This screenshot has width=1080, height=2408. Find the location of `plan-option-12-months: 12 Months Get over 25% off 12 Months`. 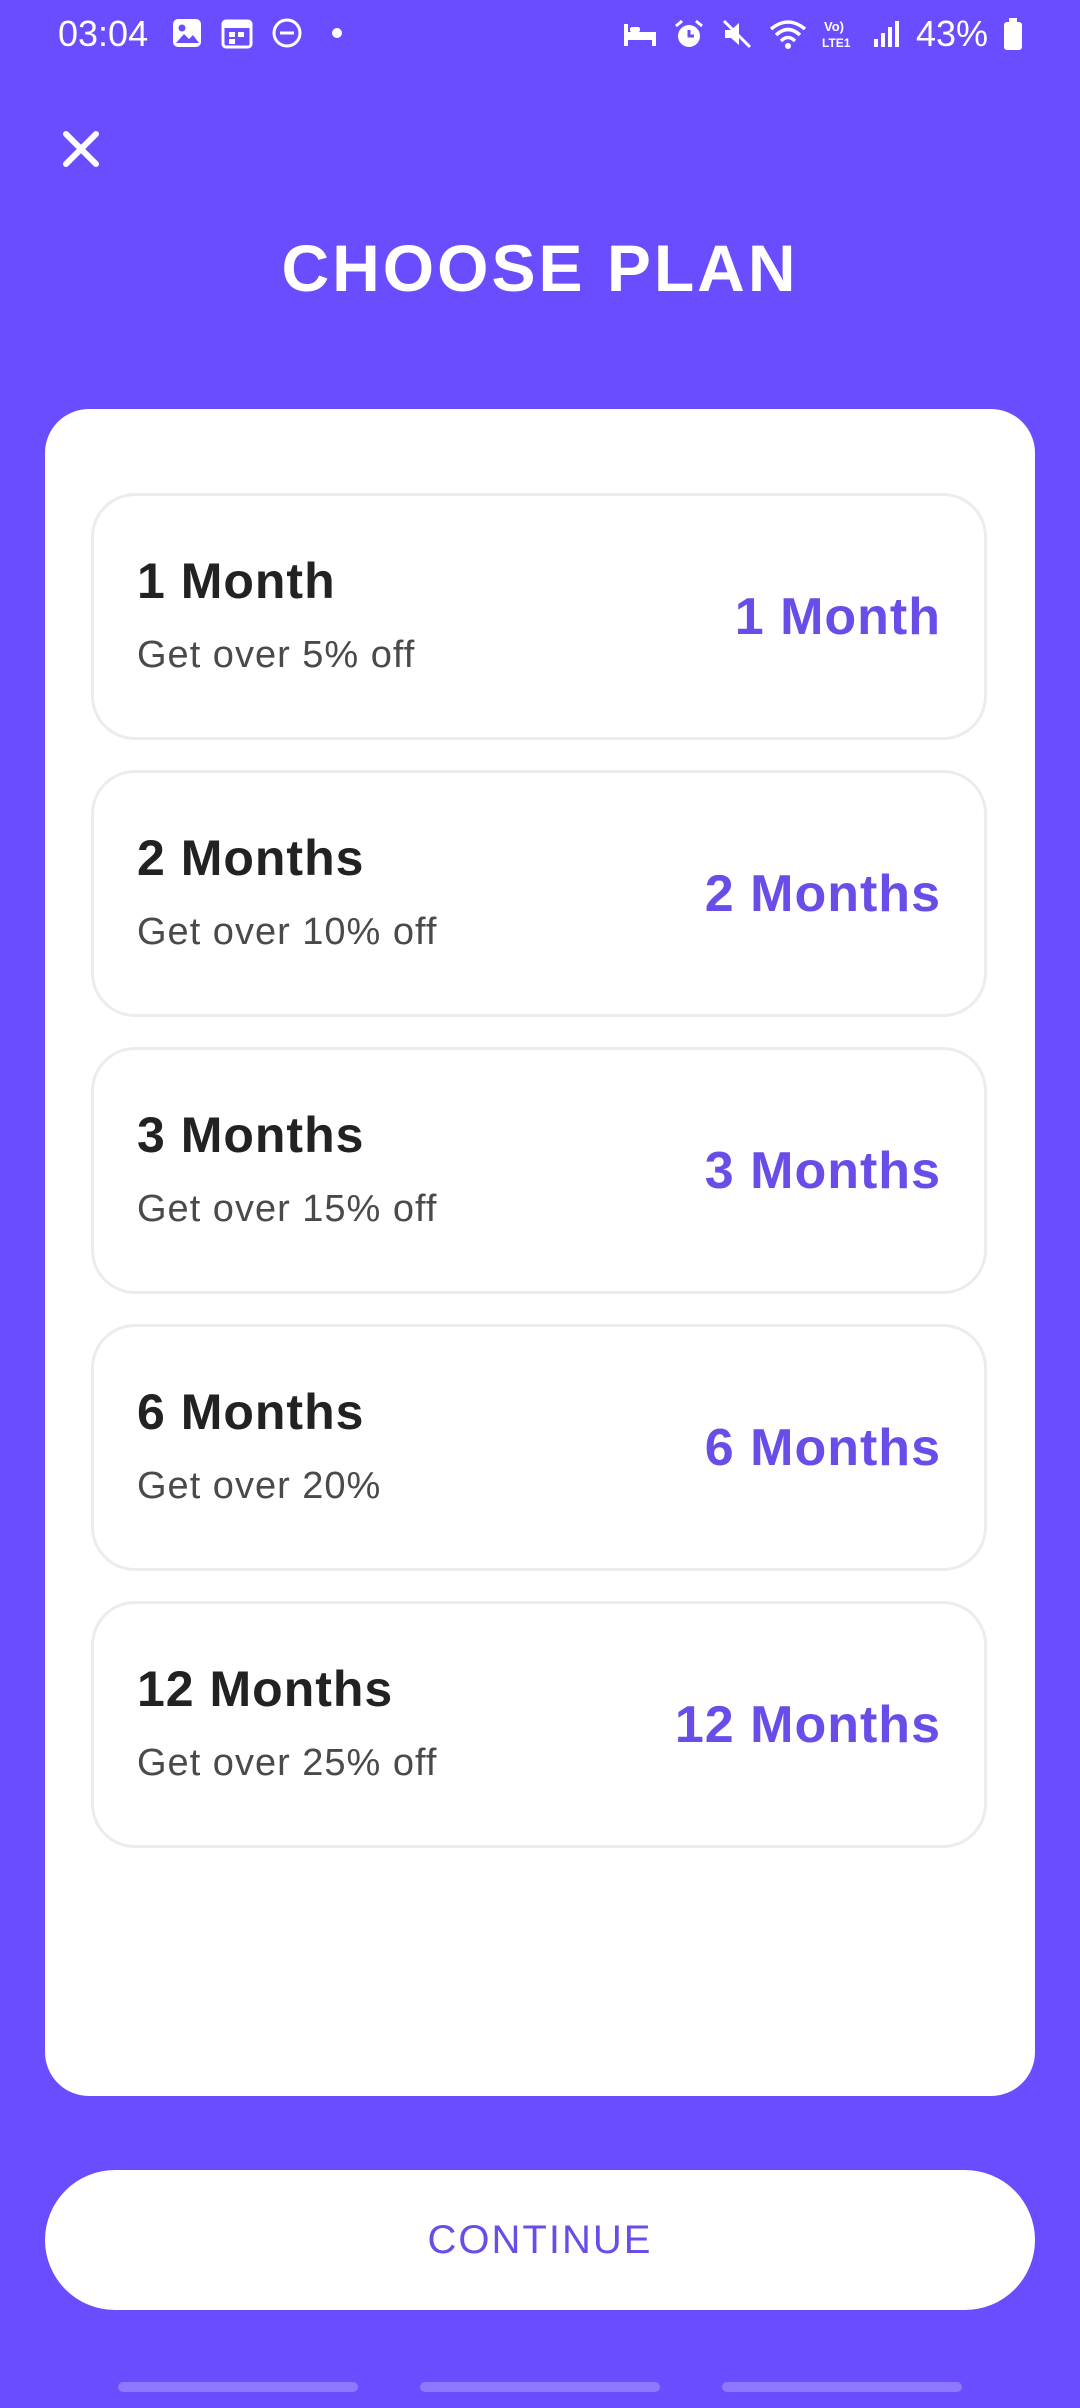

plan-option-12-months: 12 Months Get over 25% off 12 Months is located at coordinates (539, 1724).